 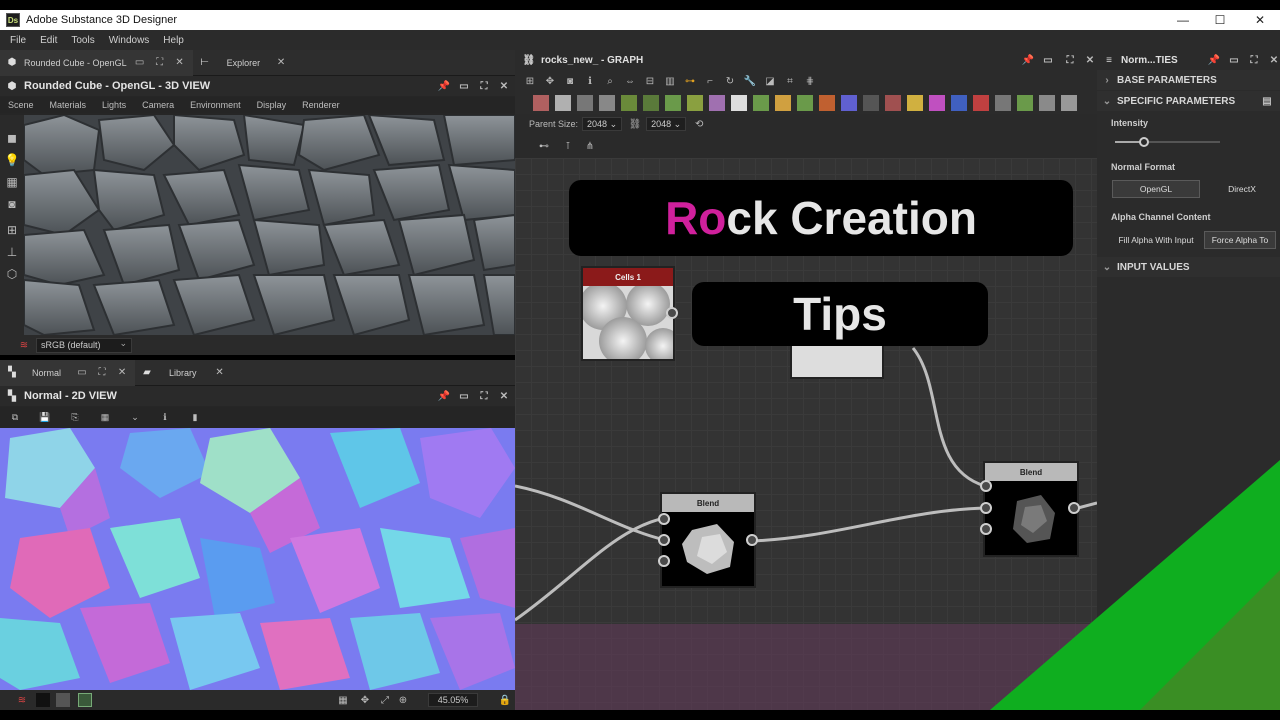 What do you see at coordinates (365, 700) in the screenshot?
I see `pan-icon: ✥` at bounding box center [365, 700].